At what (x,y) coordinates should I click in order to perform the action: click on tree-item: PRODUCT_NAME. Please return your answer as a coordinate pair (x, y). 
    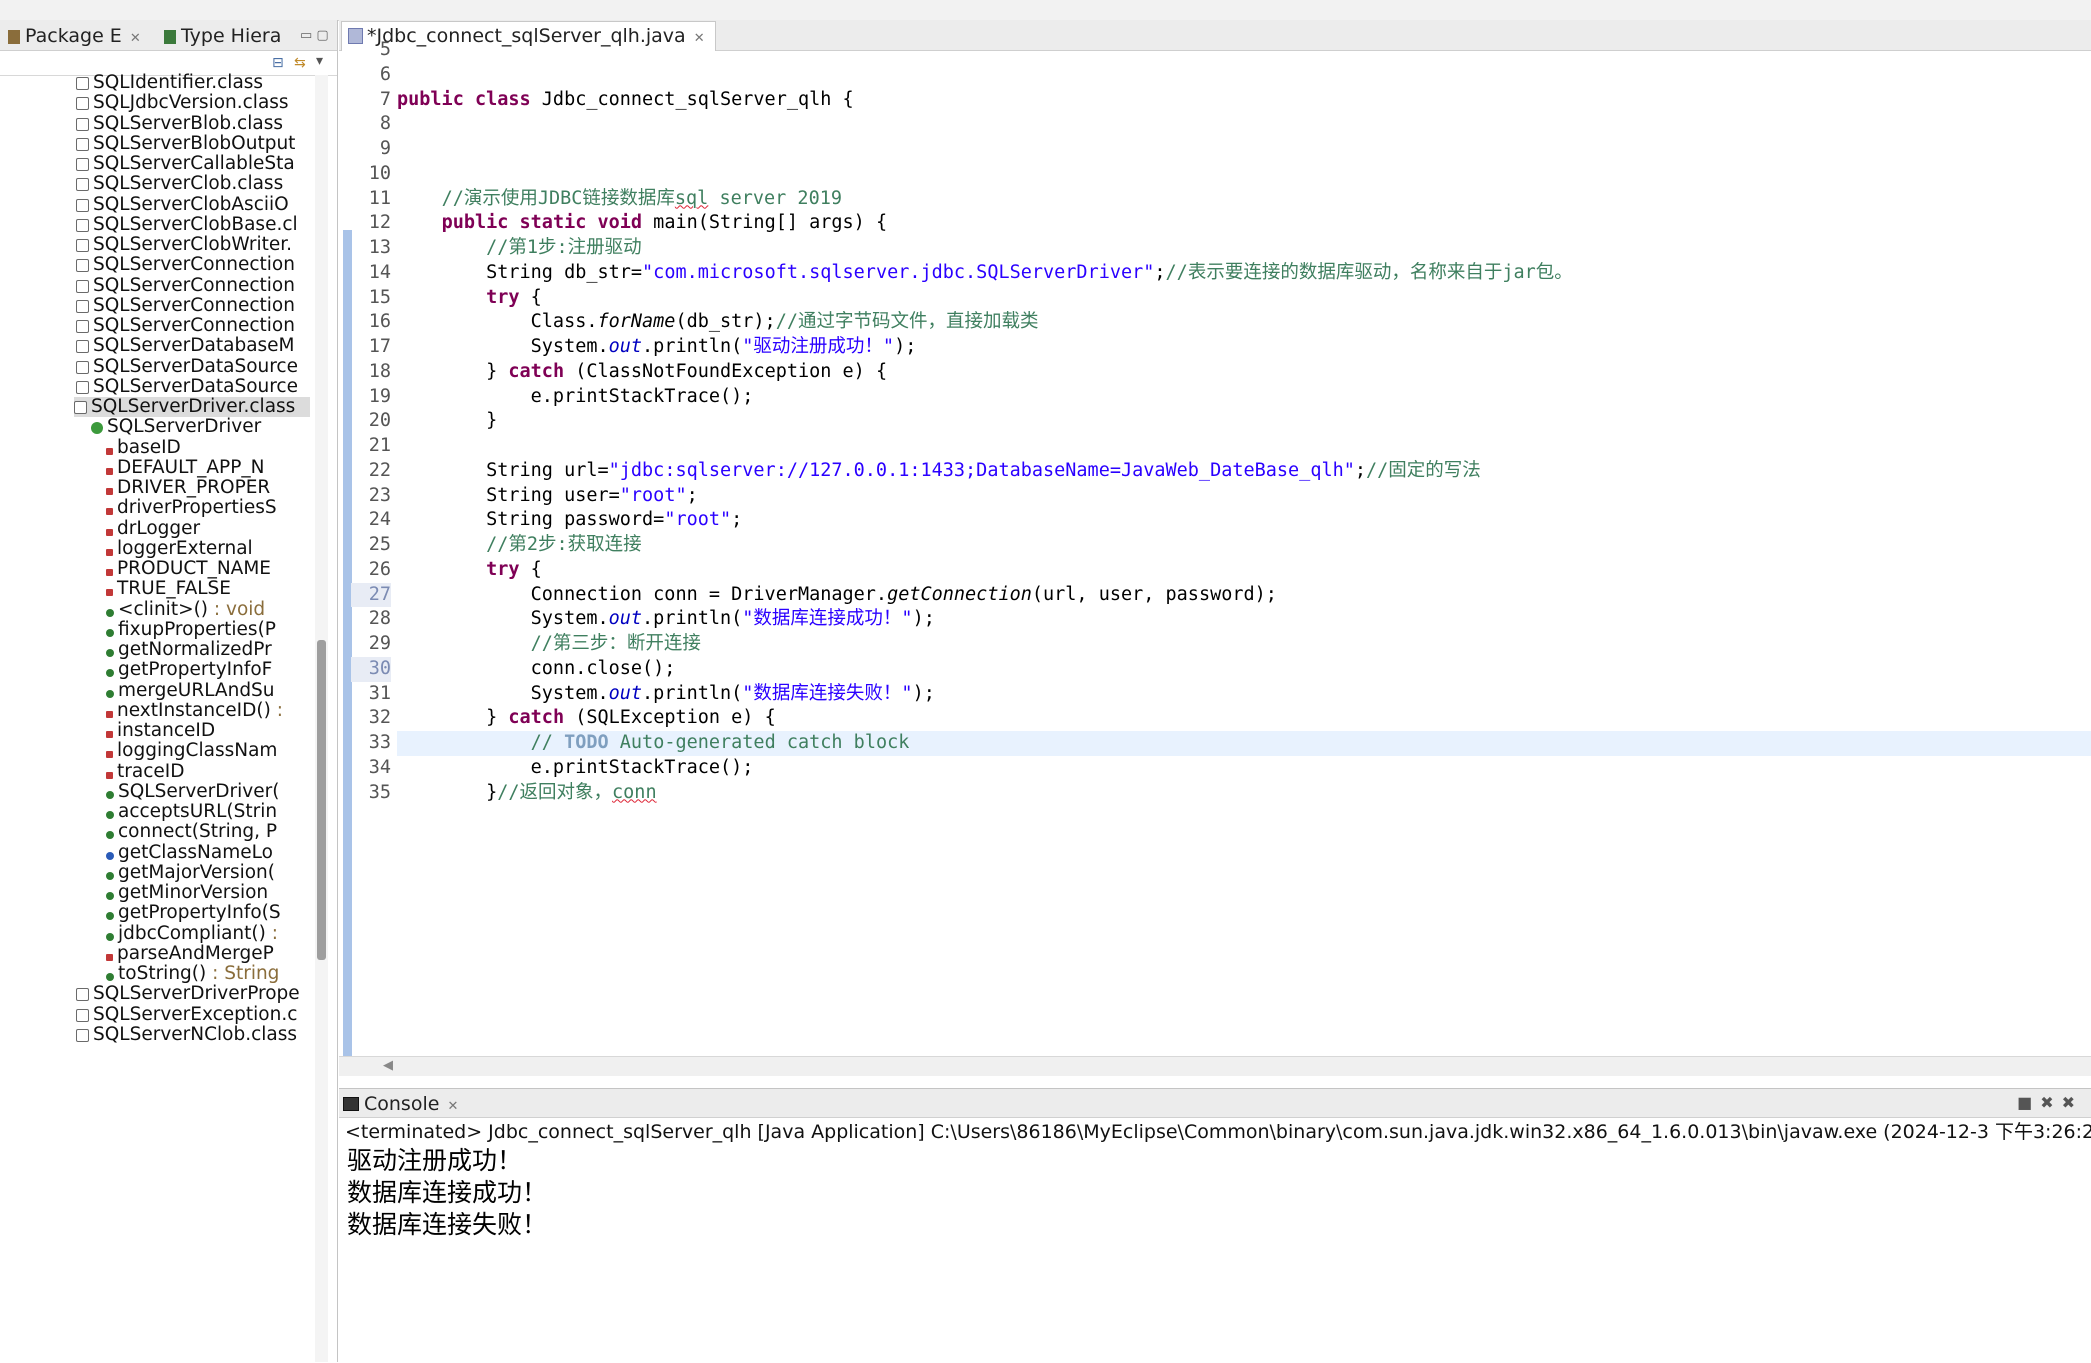
    Looking at the image, I should click on (209, 569).